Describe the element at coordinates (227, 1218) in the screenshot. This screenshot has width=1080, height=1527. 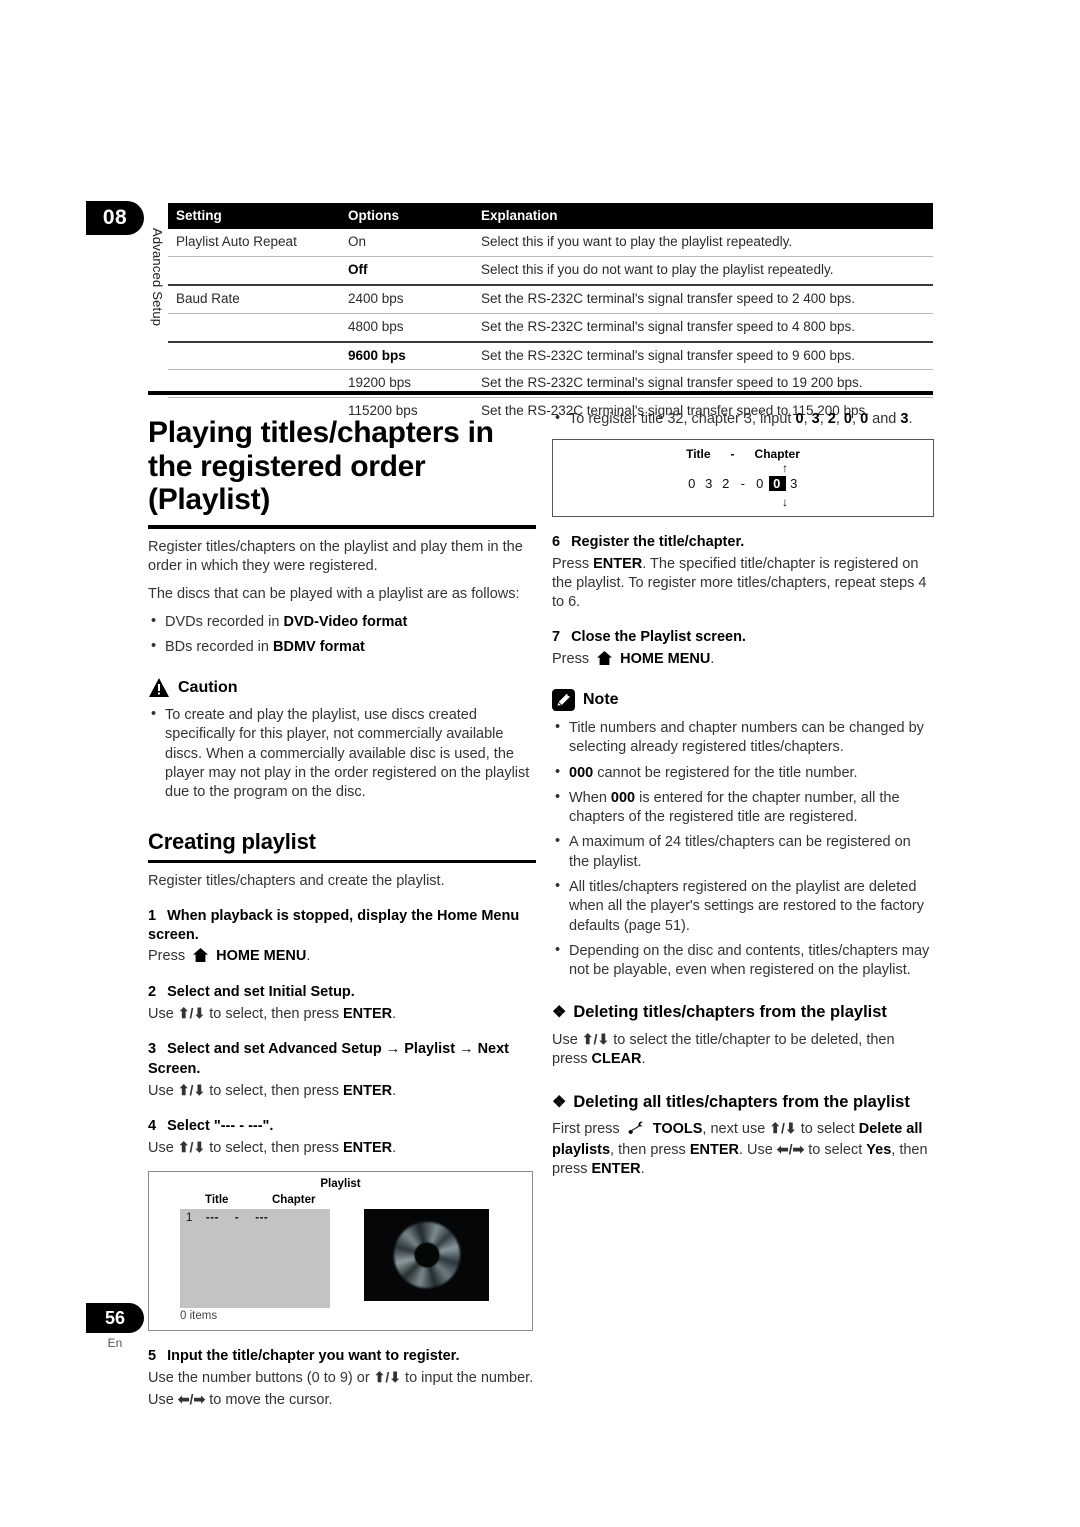
I see `playlist-figure-row: 1 --- - ---` at that location.